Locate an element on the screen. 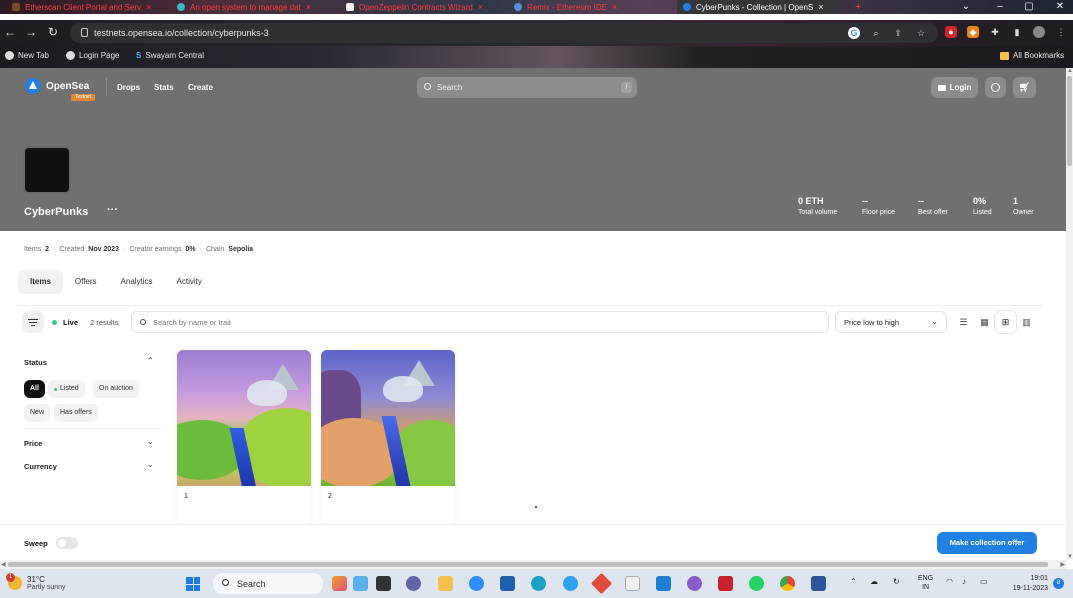 The width and height of the screenshot is (1073, 598). forward-icon: → is located at coordinates (31, 32).